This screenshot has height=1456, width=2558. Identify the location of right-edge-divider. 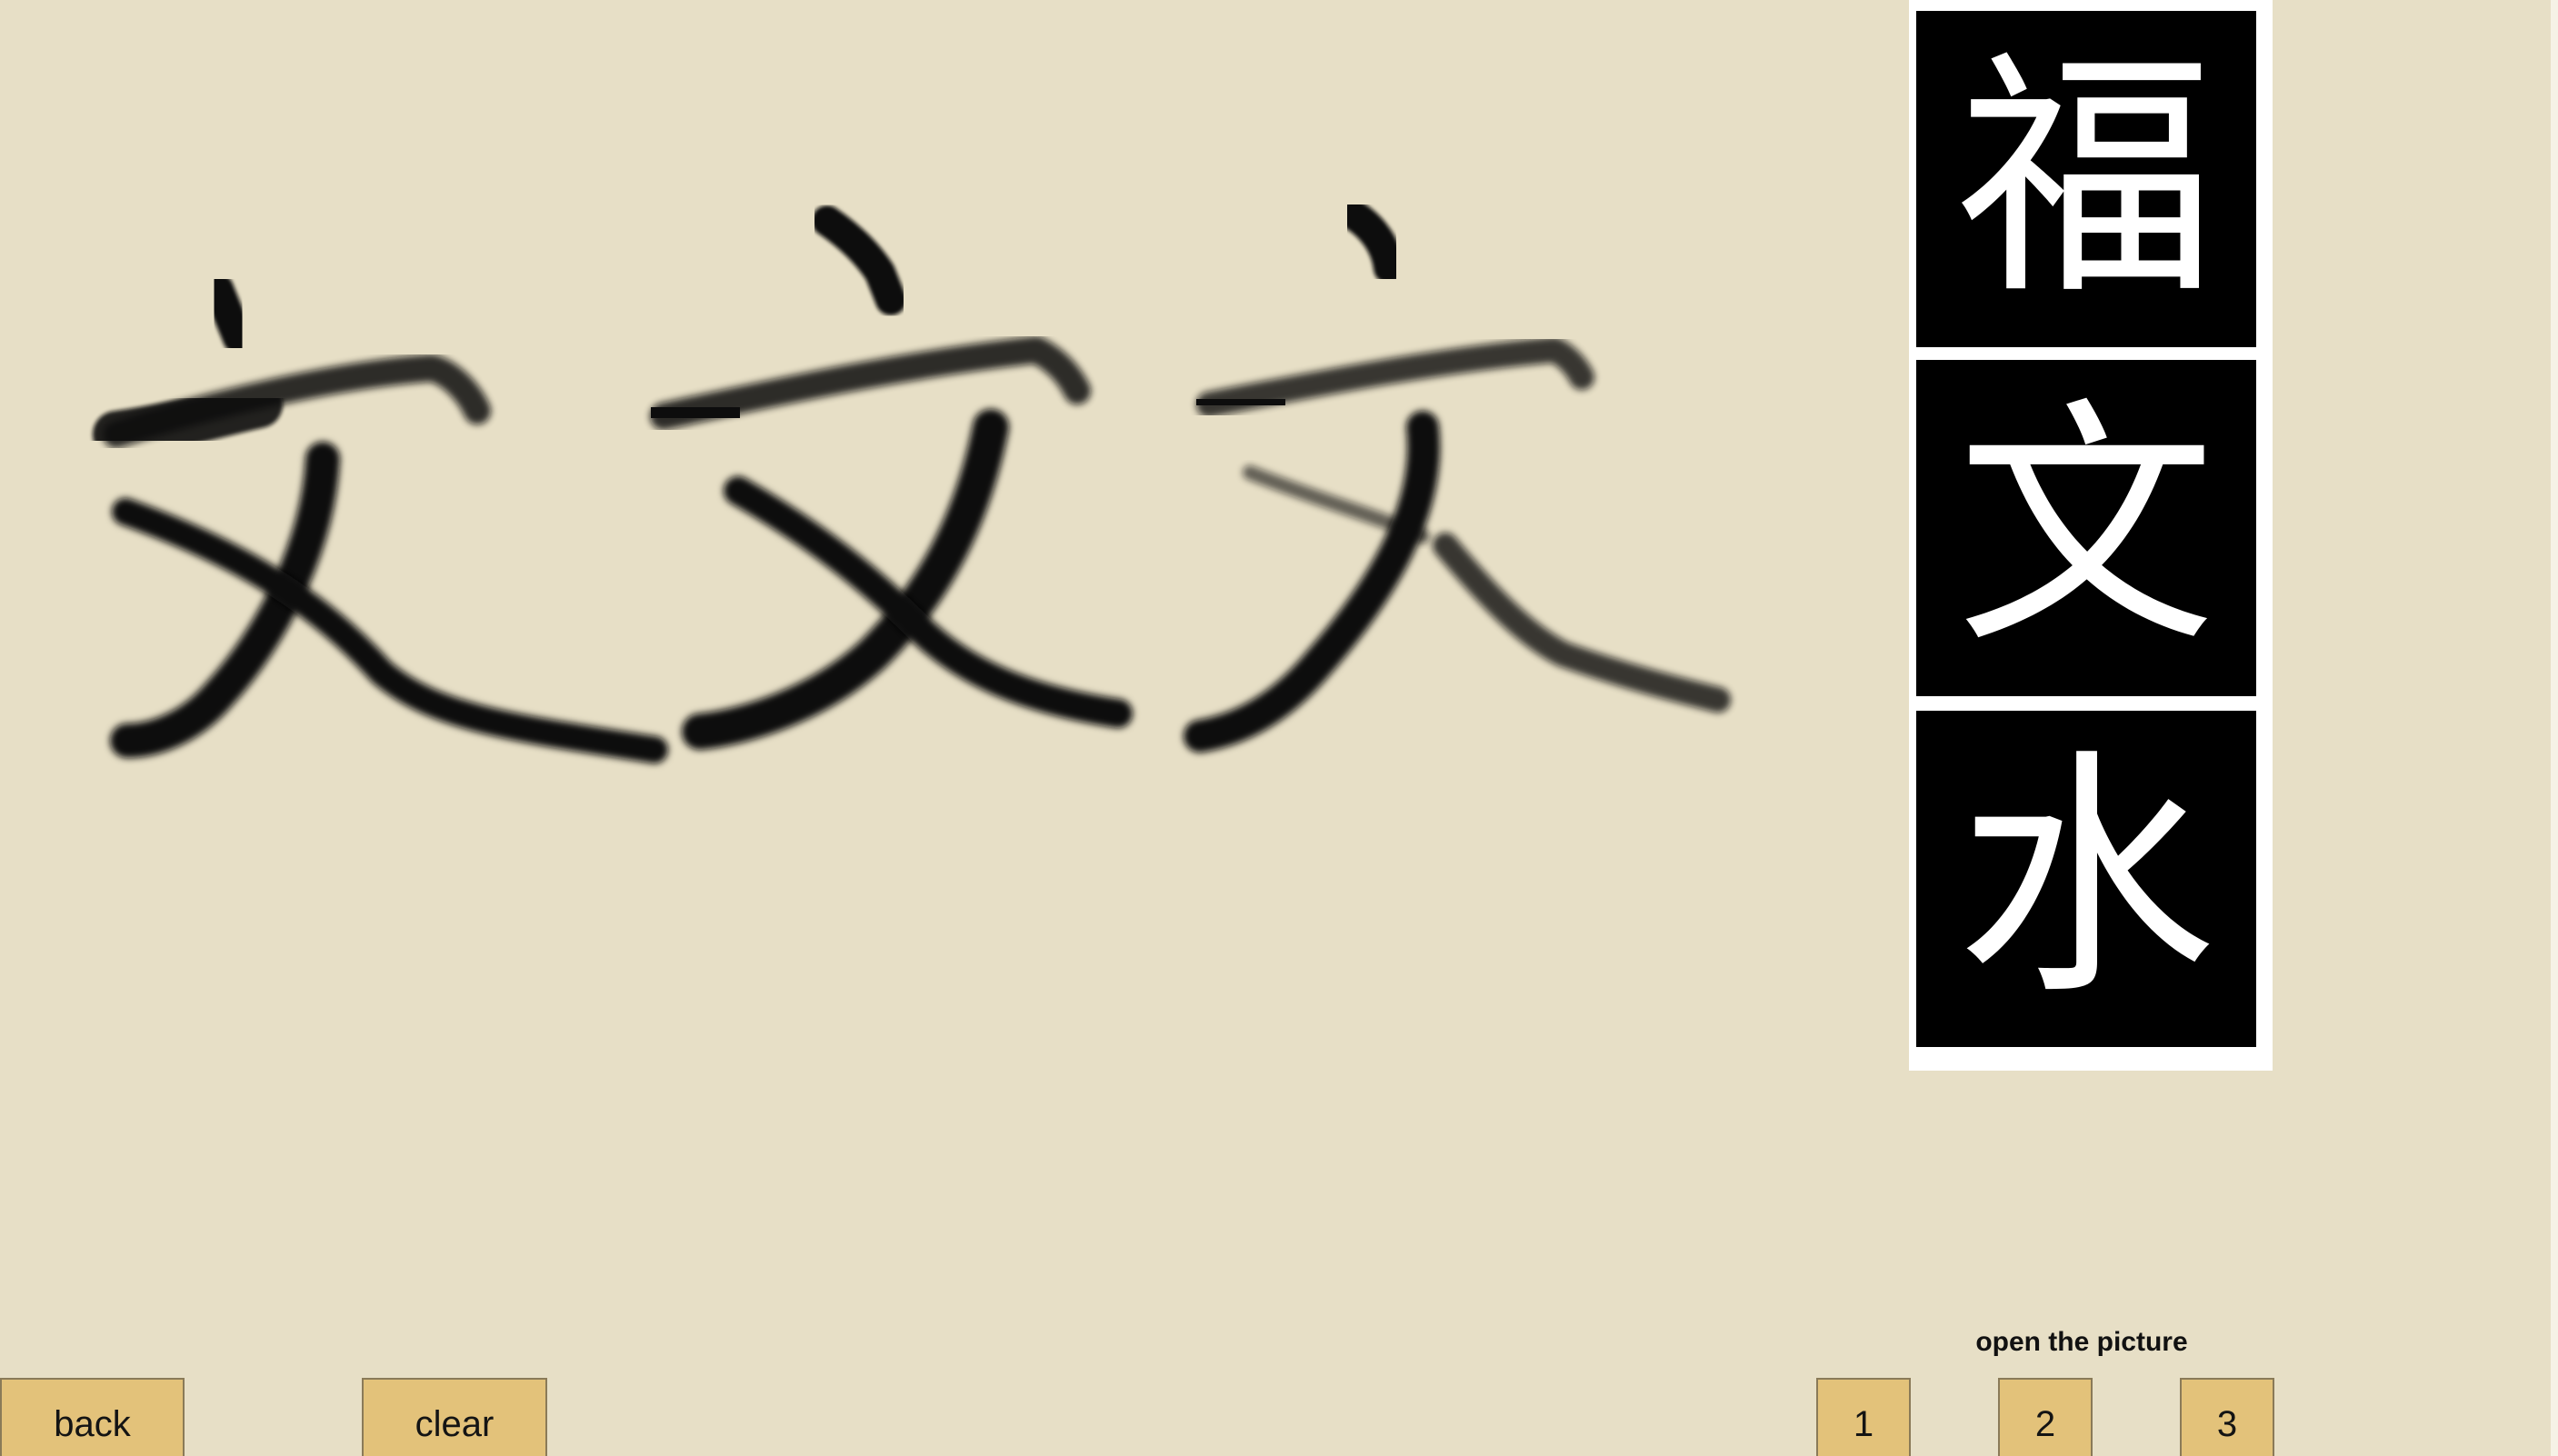
(2554, 728).